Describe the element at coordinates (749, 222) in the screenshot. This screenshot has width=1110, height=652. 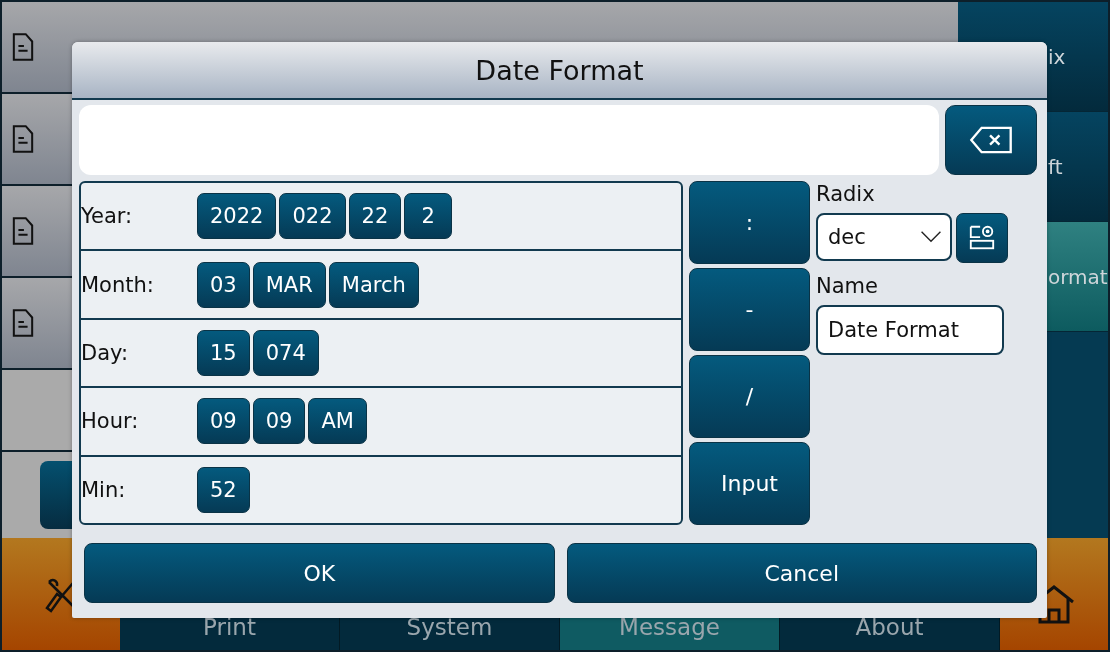
I see `symbol-button: :` at that location.